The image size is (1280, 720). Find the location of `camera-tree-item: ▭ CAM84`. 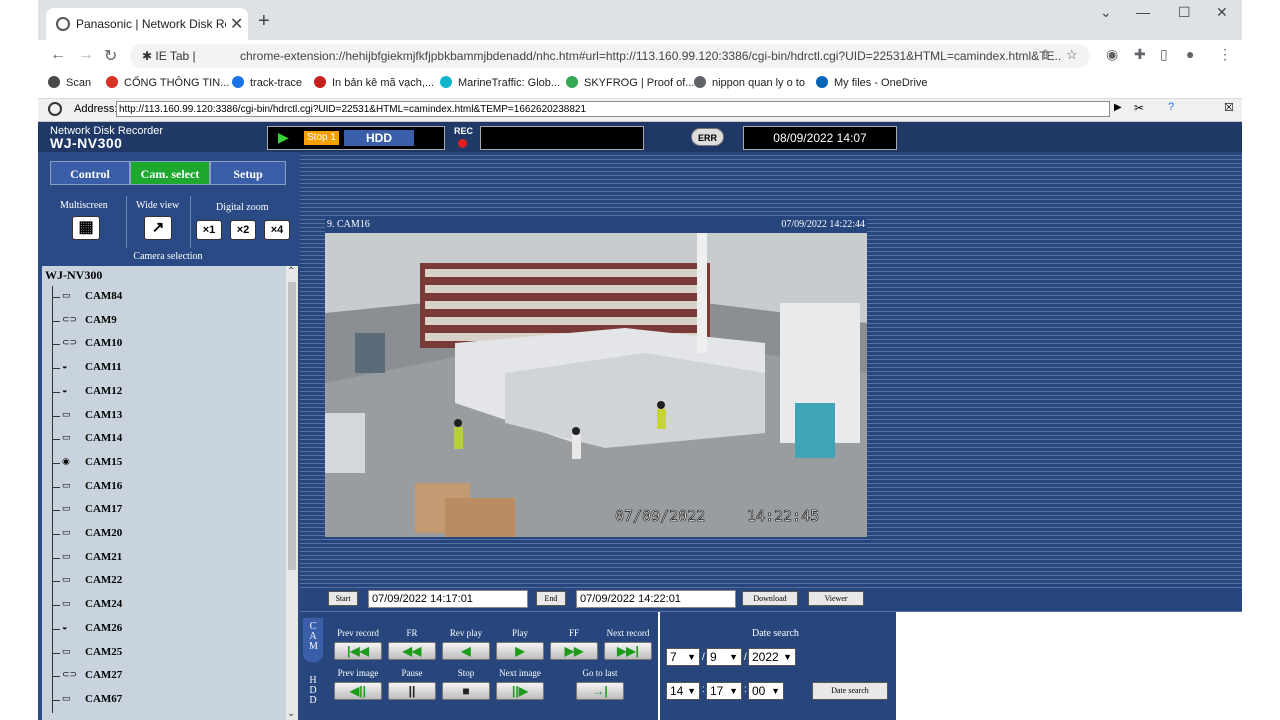

camera-tree-item: ▭ CAM84 is located at coordinates (162, 298).